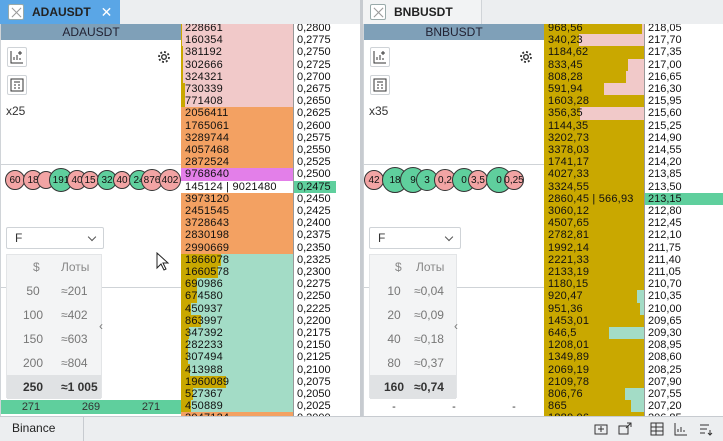  What do you see at coordinates (633, 284) in the screenshot?
I see `book-row: 1180,15 210,70` at bounding box center [633, 284].